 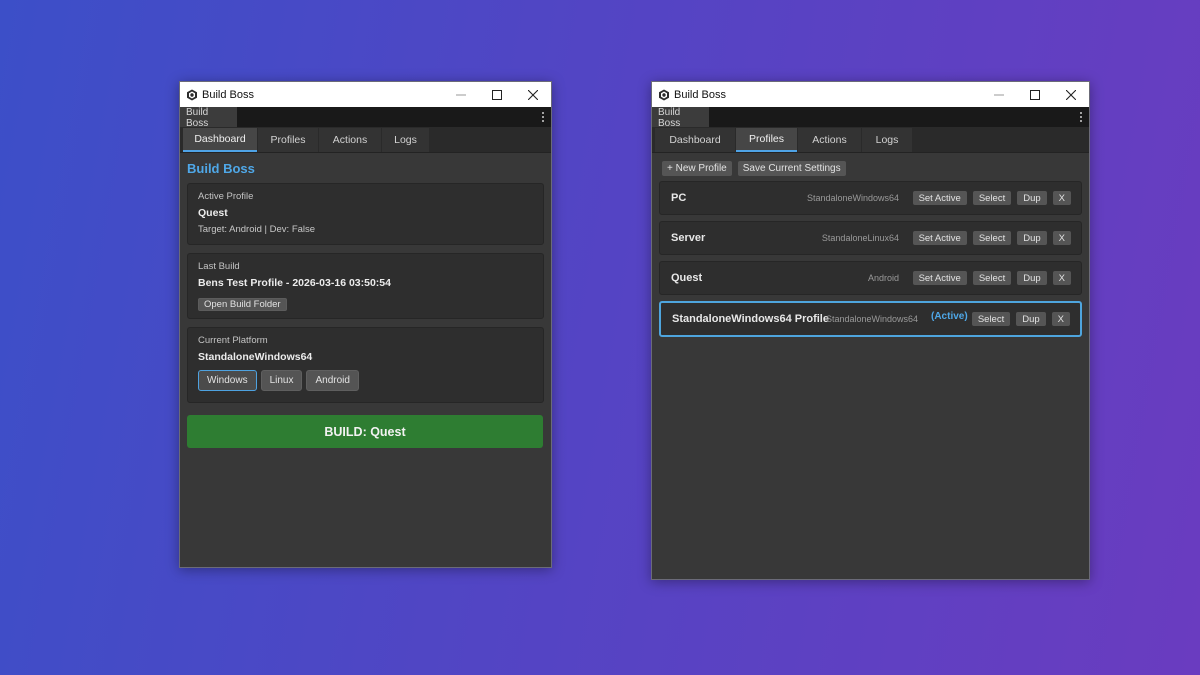 What do you see at coordinates (791, 168) in the screenshot?
I see `save-current-settings-button: Save Current Settings` at bounding box center [791, 168].